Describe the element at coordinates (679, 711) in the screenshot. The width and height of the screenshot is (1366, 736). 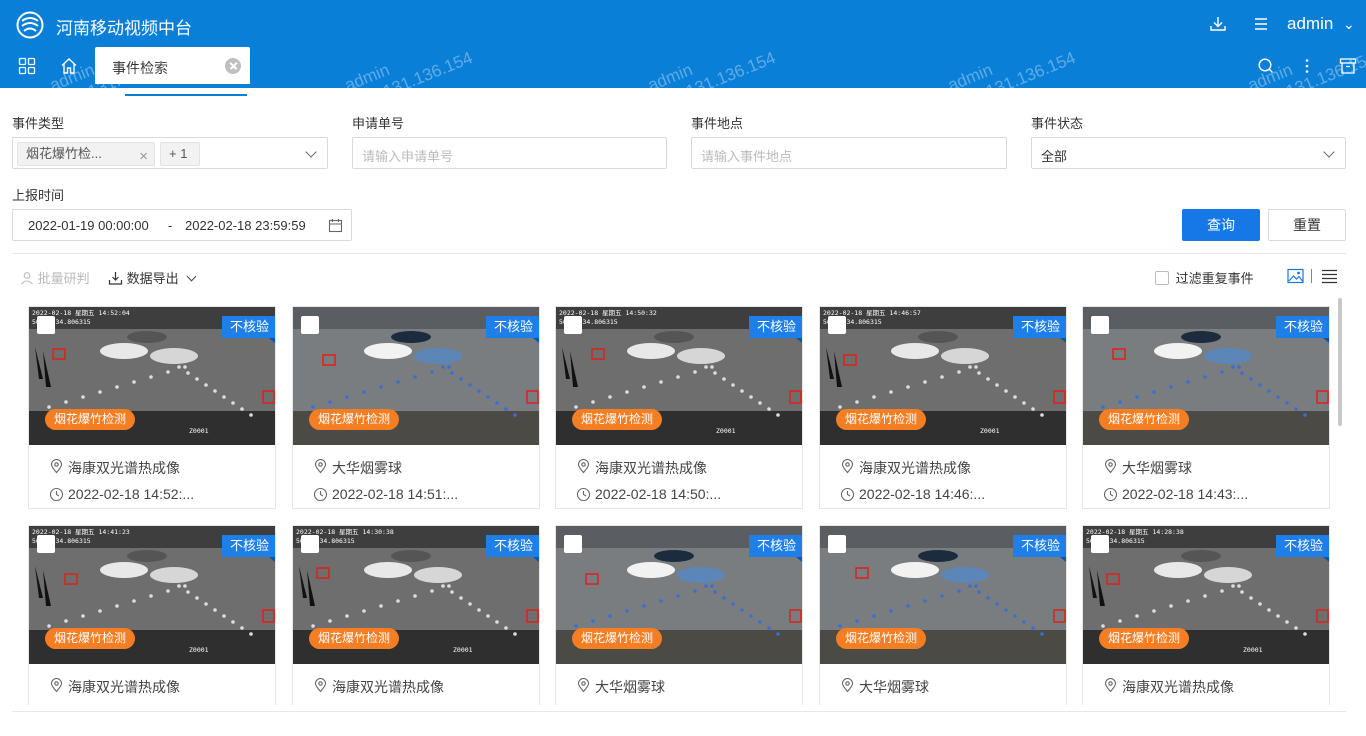
I see `pagination-divider` at that location.